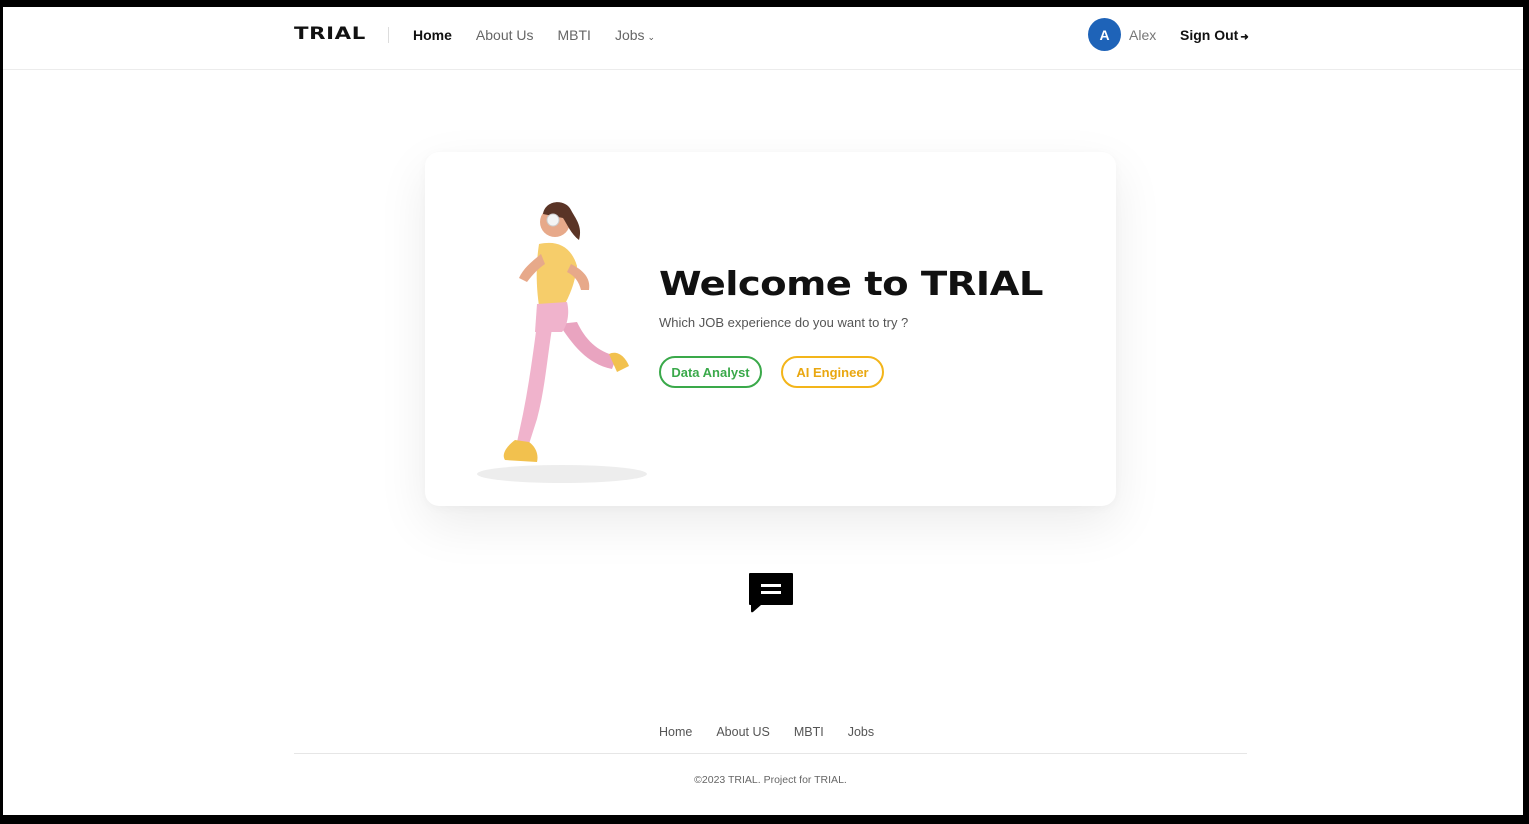 The width and height of the screenshot is (1529, 824). What do you see at coordinates (574, 35) in the screenshot?
I see `nav-mbti: MBTI` at bounding box center [574, 35].